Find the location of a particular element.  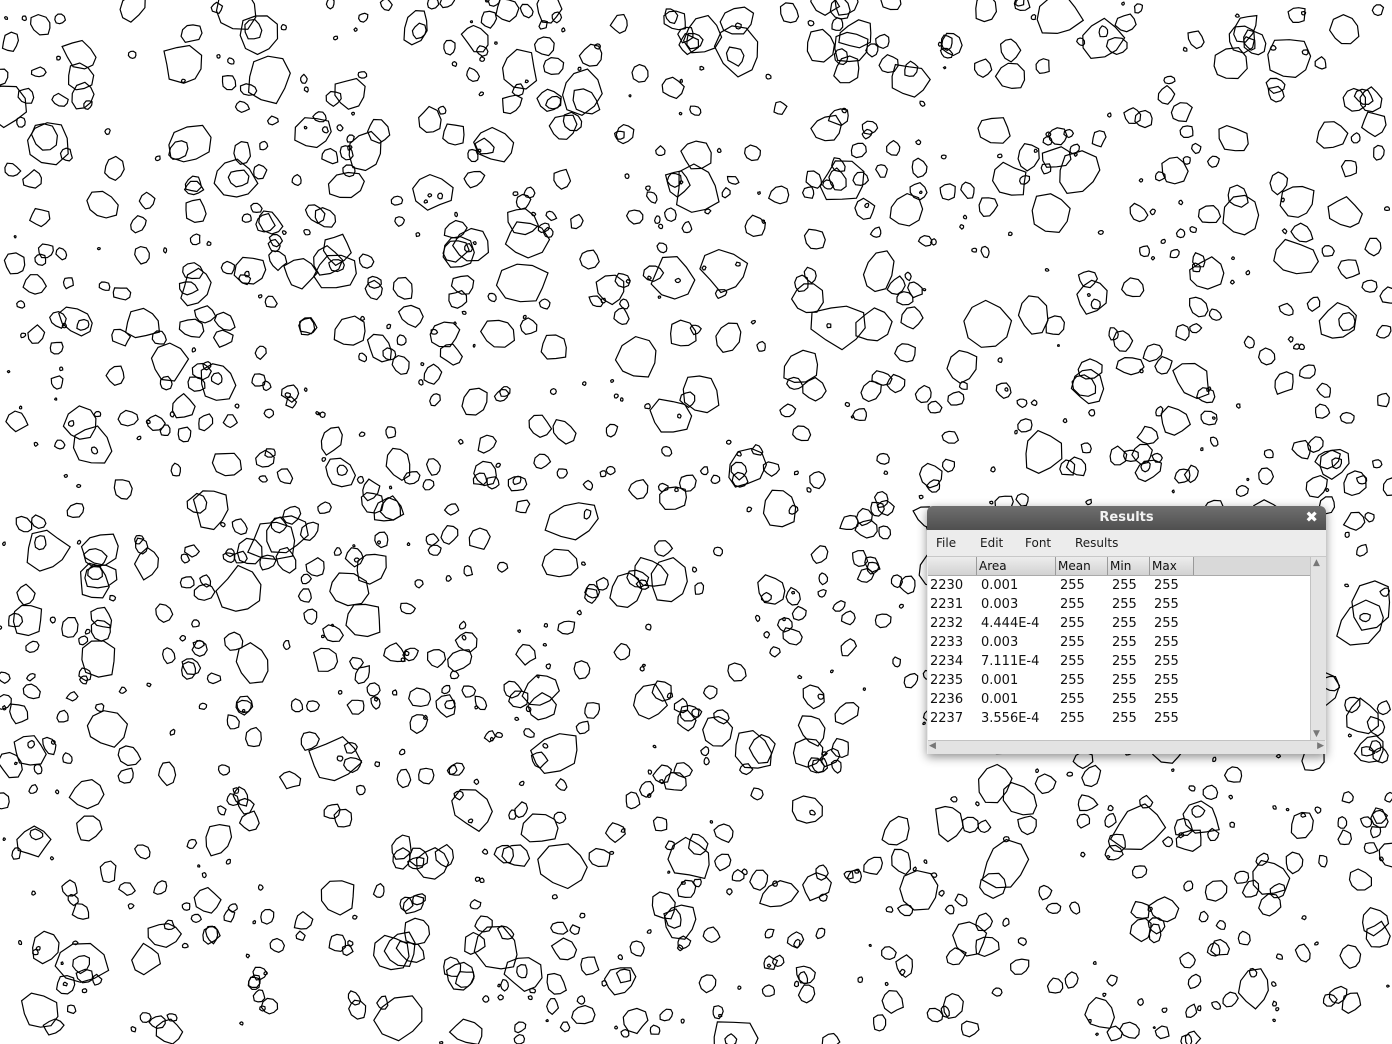

cell-index: 2234 is located at coordinates (947, 661).